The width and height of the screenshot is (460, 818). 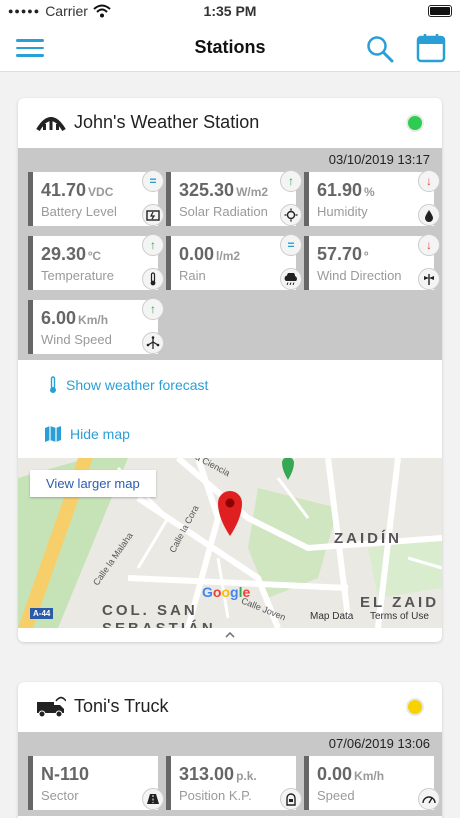 What do you see at coordinates (366, 256) in the screenshot?
I see `reading-unit: º` at bounding box center [366, 256].